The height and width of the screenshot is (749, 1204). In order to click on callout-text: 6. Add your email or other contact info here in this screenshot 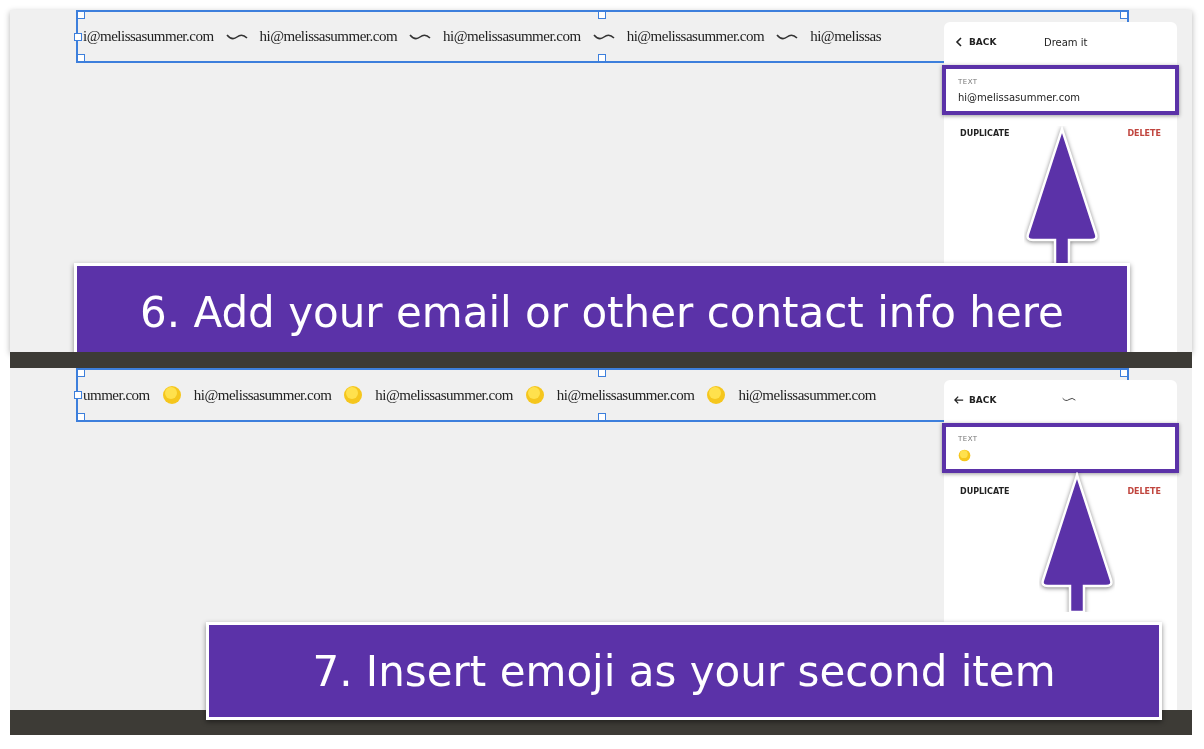, I will do `click(602, 312)`.